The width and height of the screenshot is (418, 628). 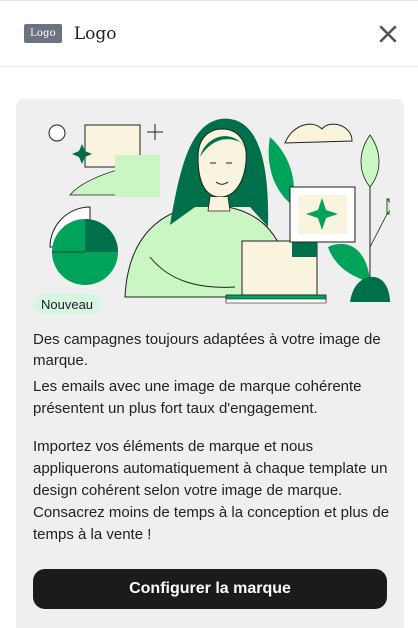 I want to click on new-badge: Nouveau, so click(x=67, y=304).